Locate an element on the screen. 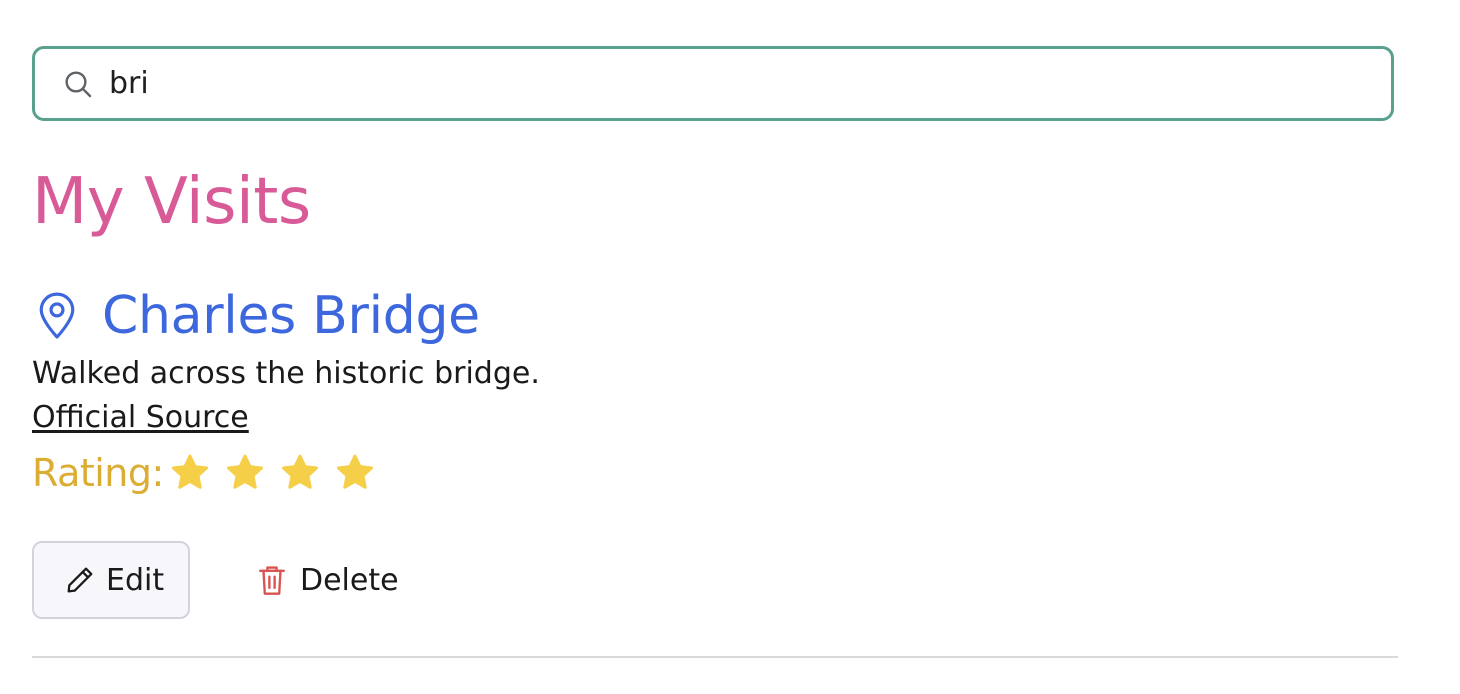 The height and width of the screenshot is (694, 1460). trash-icon is located at coordinates (272, 580).